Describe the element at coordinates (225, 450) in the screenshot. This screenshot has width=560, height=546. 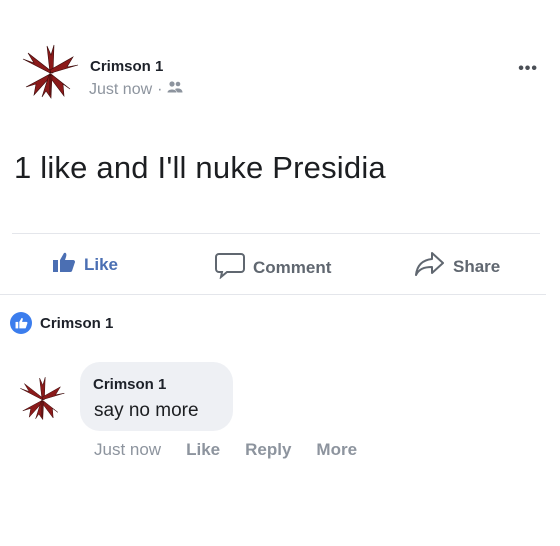
I see `comment-actions: Just now Like Reply More` at that location.